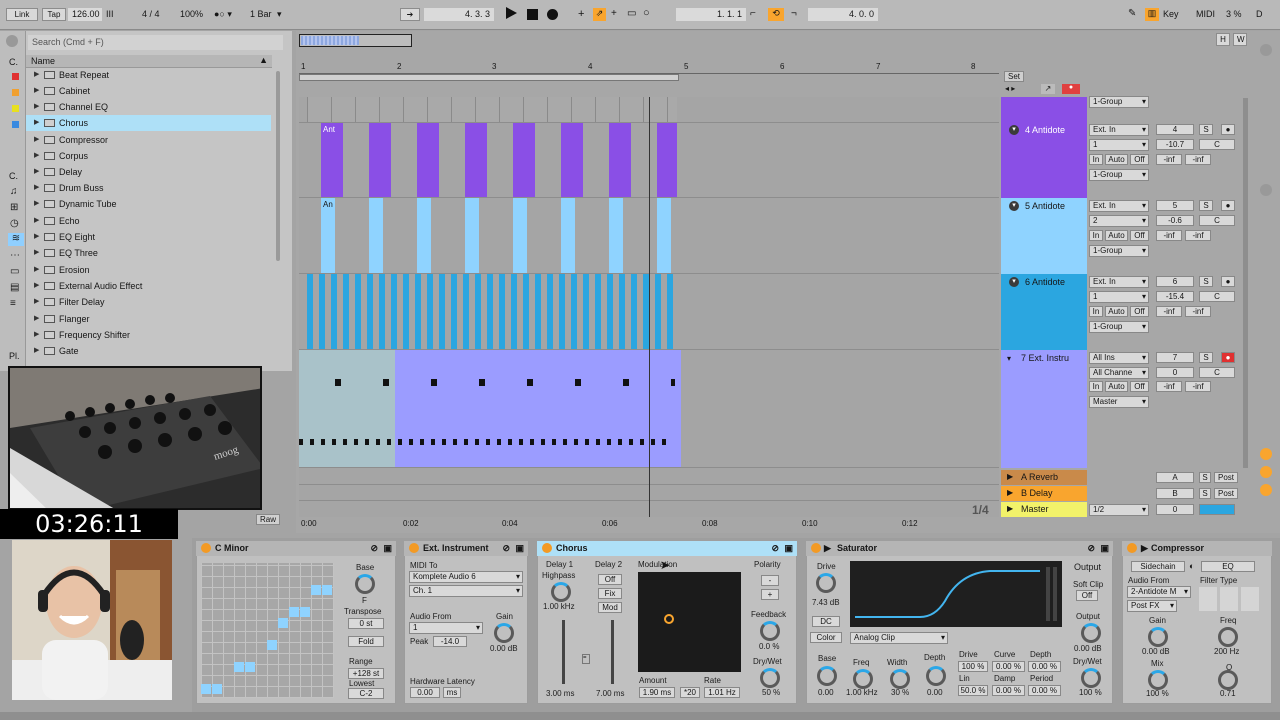 The image size is (1280, 720). What do you see at coordinates (466, 591) in the screenshot?
I see `midi-channel-menu: Ch. 1` at bounding box center [466, 591].